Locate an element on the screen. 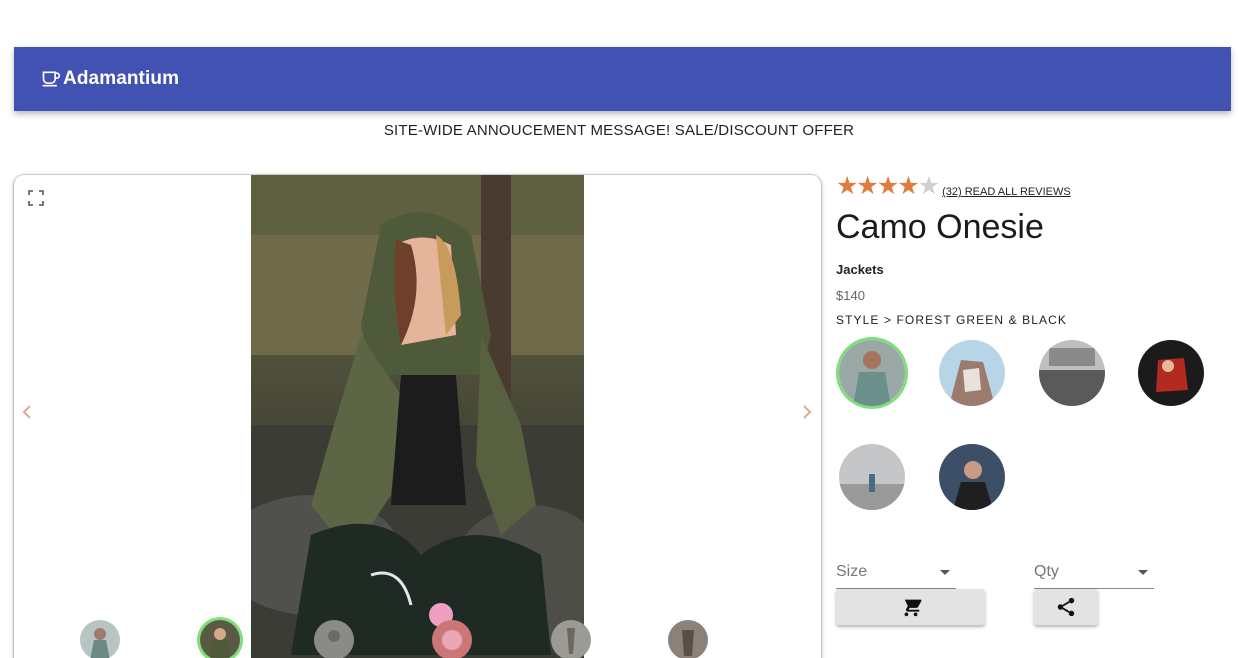 The height and width of the screenshot is (658, 1238). size-select: Size is located at coordinates (896, 574).